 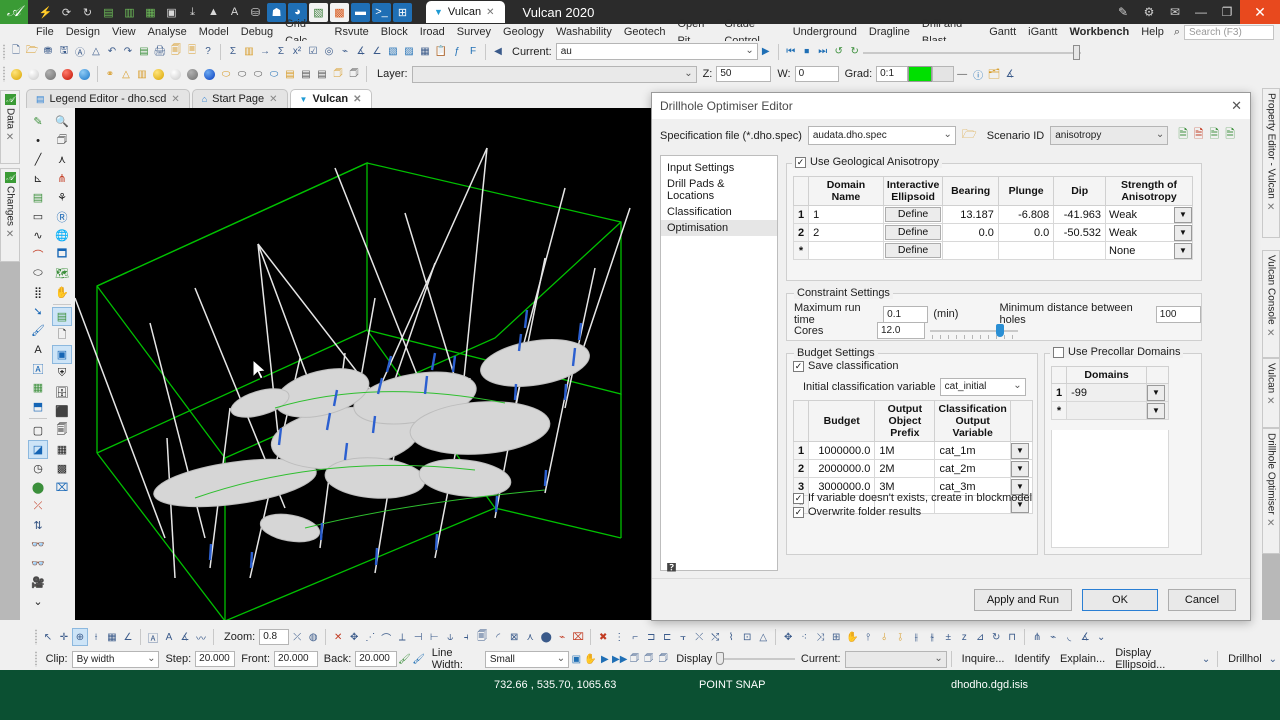 I want to click on wand-icon: ✎, so click(x=1123, y=12).